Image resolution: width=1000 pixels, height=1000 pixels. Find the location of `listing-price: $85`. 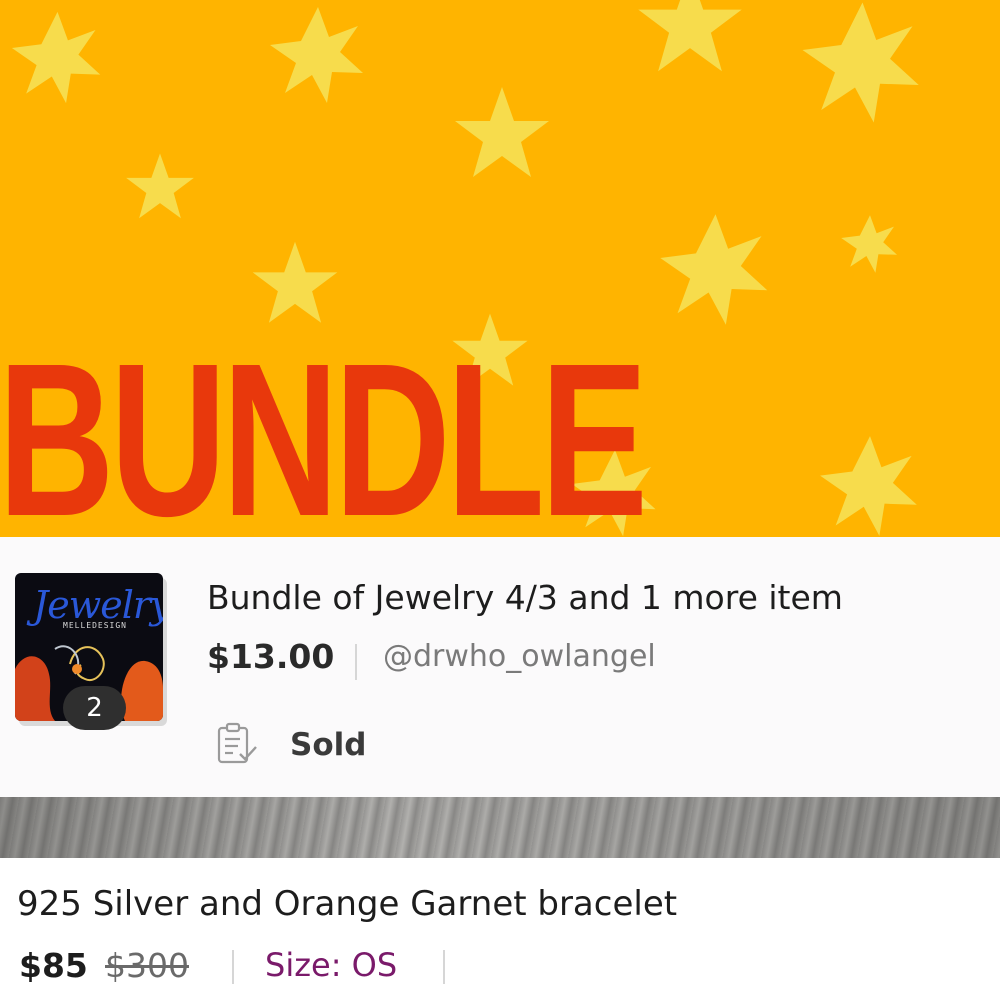

listing-price: $85 is located at coordinates (53, 965).